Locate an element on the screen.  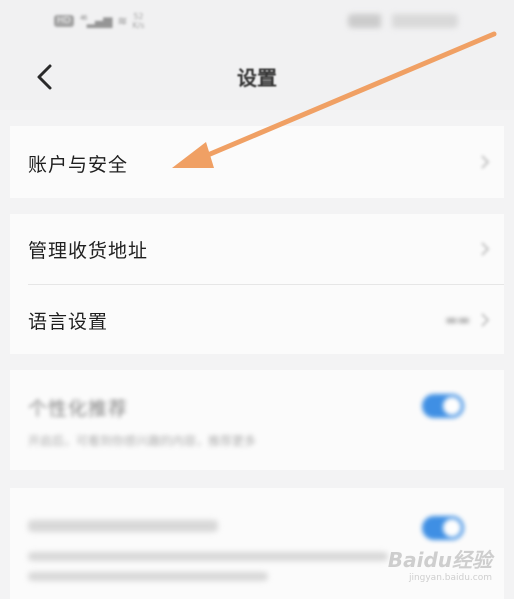
nav-bar: 设置 is located at coordinates (257, 77).